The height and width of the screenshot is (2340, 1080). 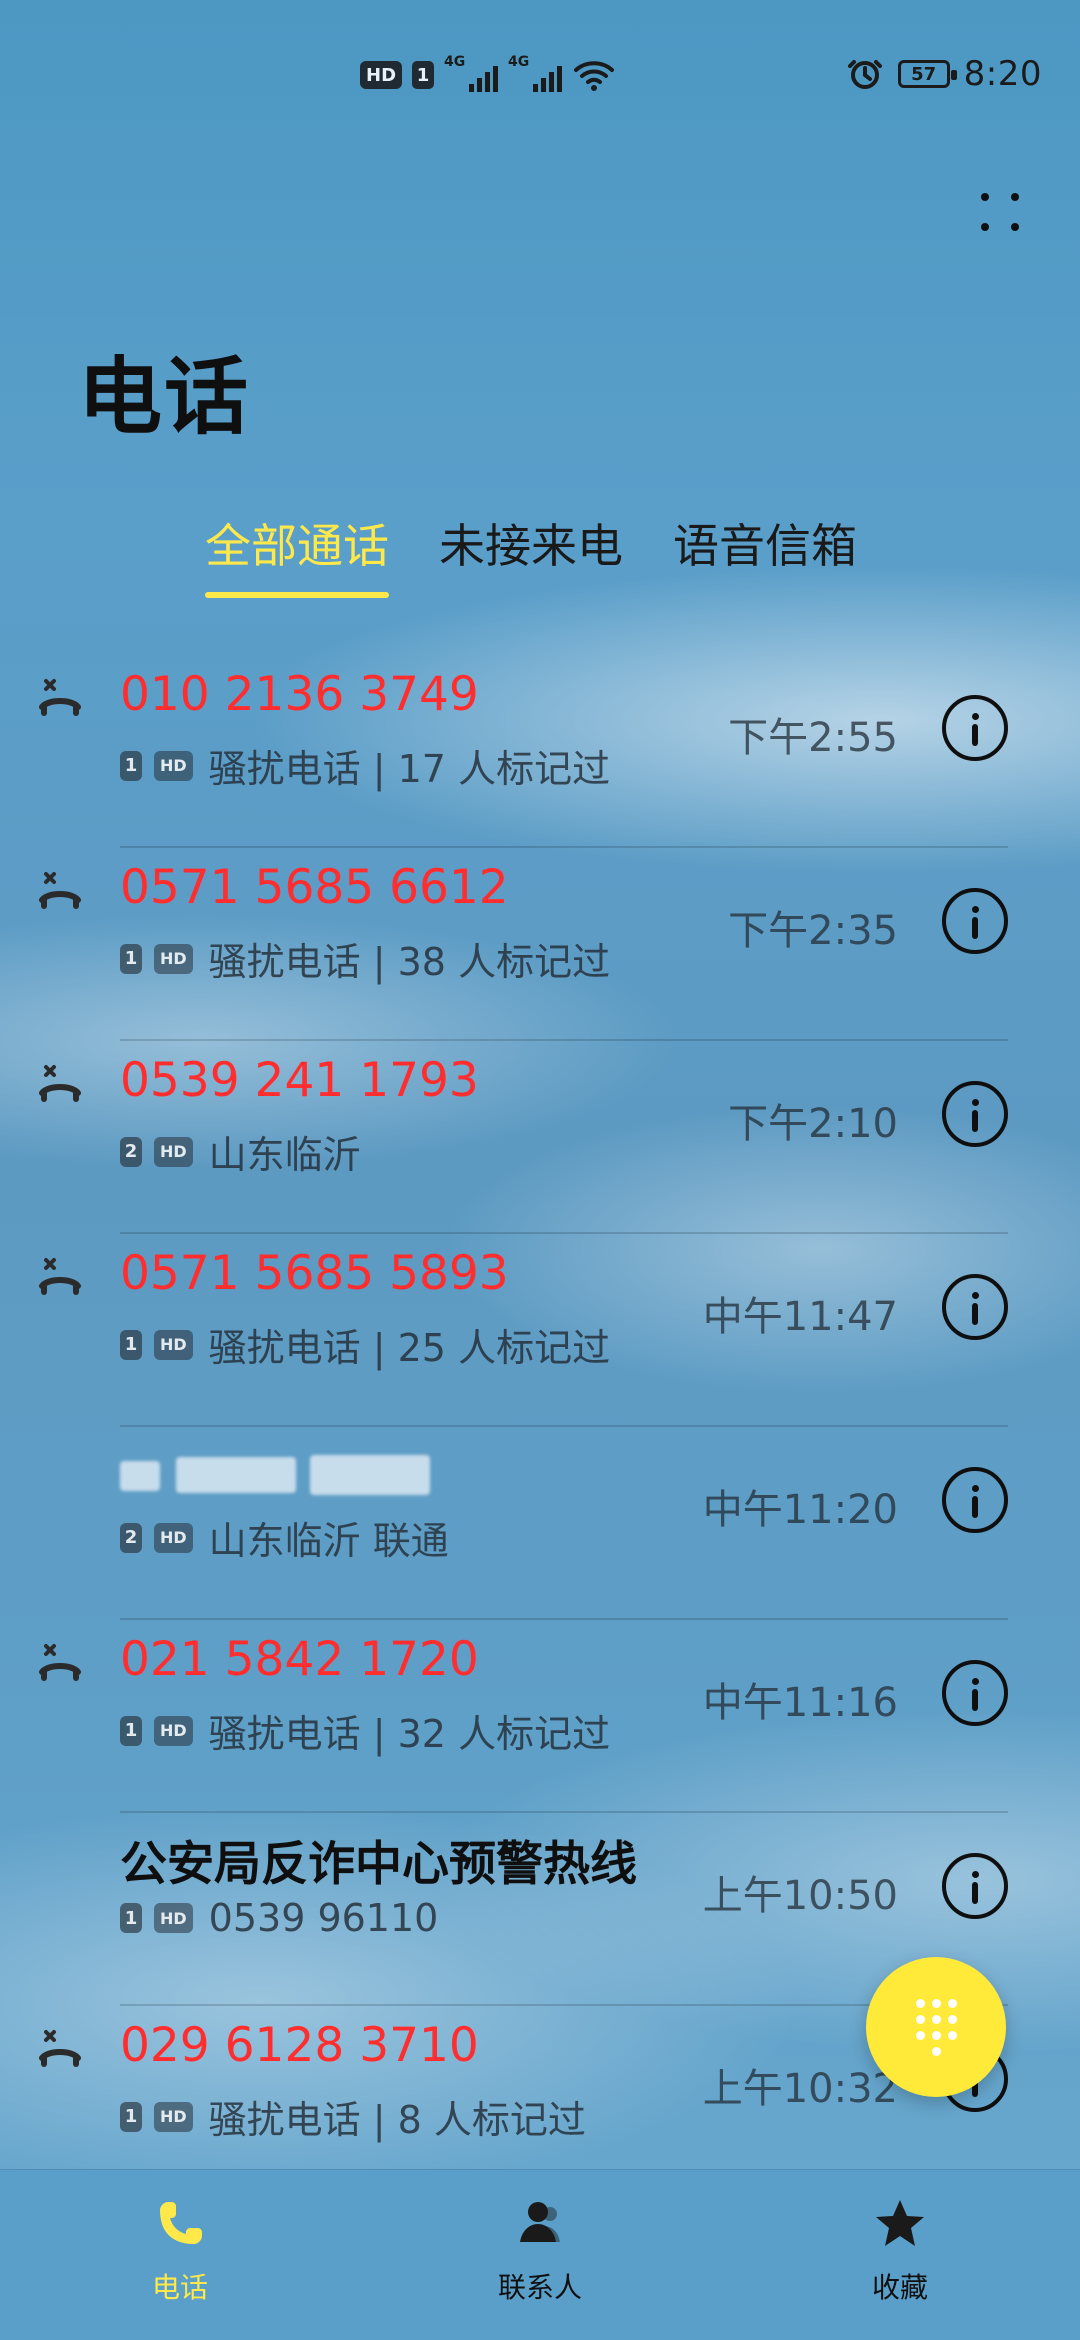 What do you see at coordinates (800, 1703) in the screenshot?
I see `call-time: 中午11:16` at bounding box center [800, 1703].